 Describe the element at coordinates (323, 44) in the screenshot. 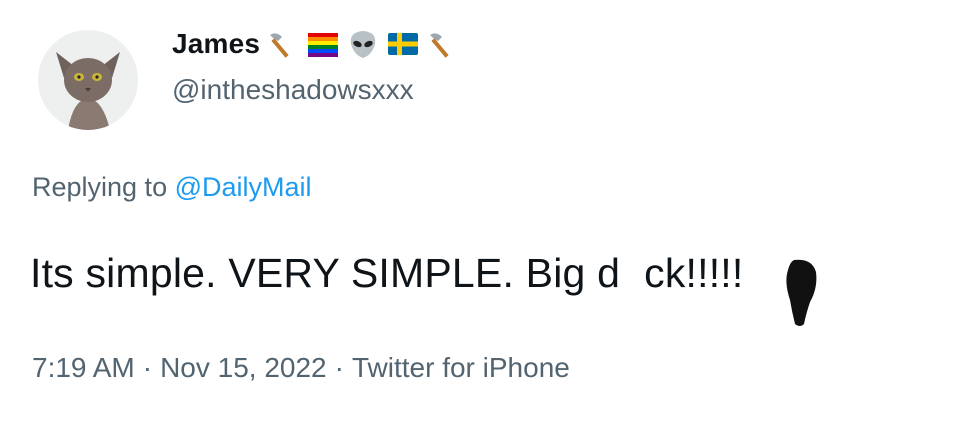

I see `rainbow-flag-emoji-icon` at that location.